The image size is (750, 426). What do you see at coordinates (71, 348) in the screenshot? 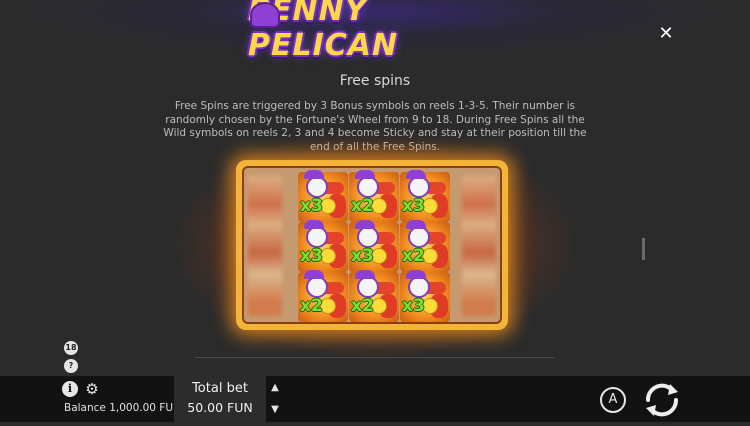
I see `age-restriction-icon: 18` at bounding box center [71, 348].